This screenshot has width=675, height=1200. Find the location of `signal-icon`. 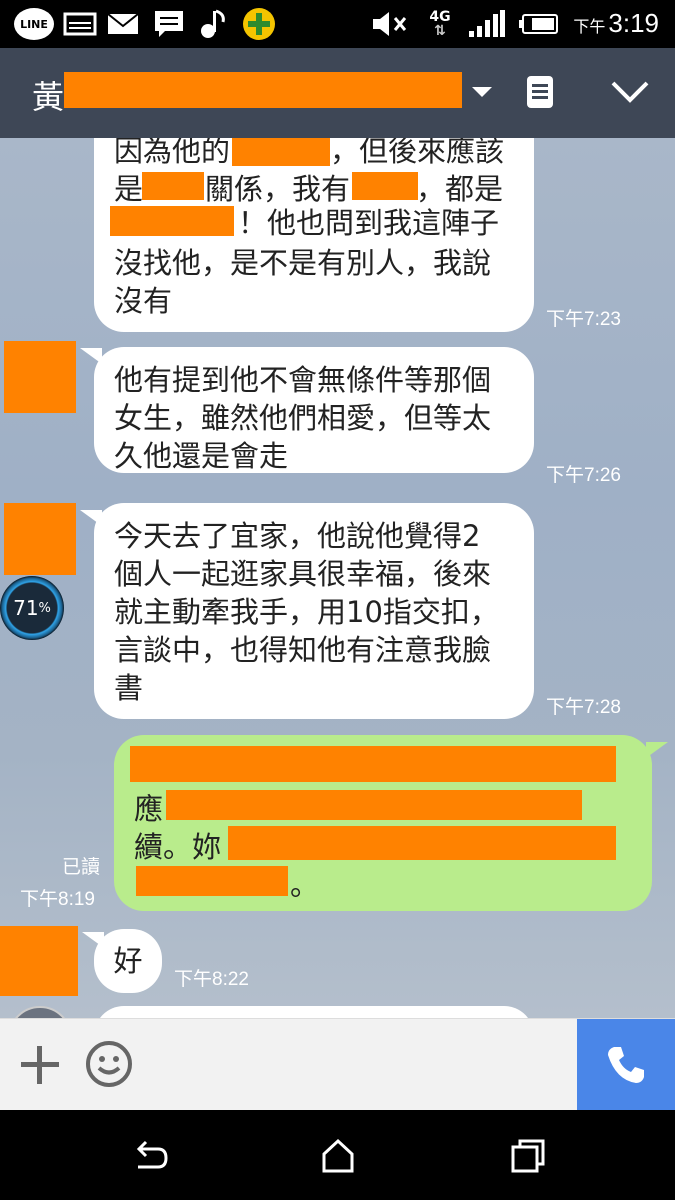

signal-icon is located at coordinates (486, 24).